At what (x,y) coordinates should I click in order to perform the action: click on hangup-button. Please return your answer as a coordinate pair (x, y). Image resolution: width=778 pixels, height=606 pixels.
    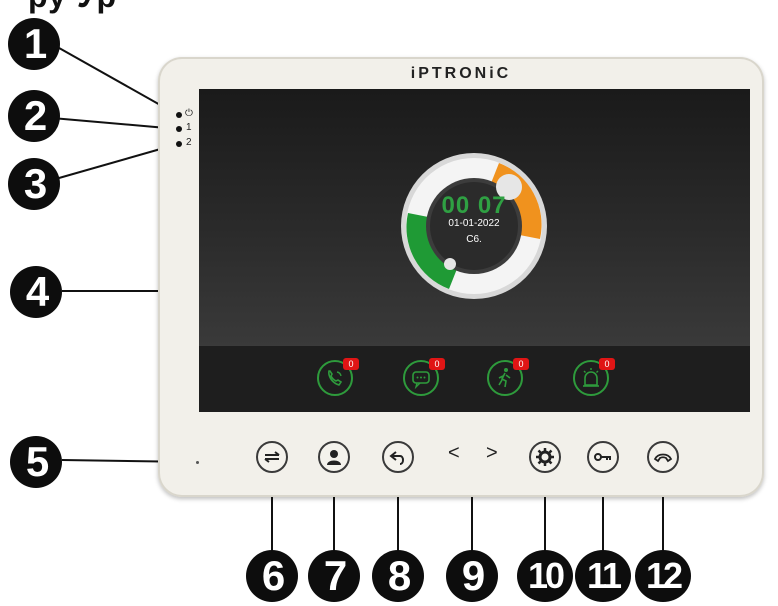
    Looking at the image, I should click on (663, 457).